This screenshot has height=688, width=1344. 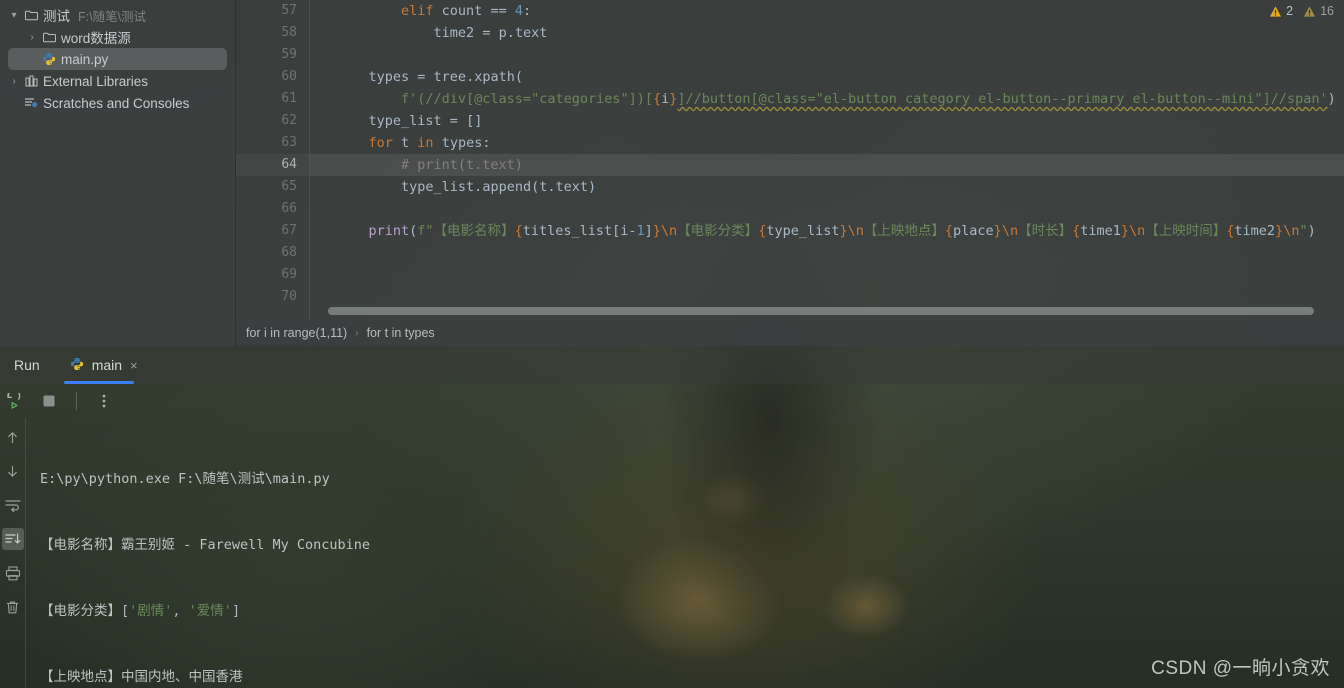 I want to click on chevron-down-icon: ▾, so click(x=14, y=15).